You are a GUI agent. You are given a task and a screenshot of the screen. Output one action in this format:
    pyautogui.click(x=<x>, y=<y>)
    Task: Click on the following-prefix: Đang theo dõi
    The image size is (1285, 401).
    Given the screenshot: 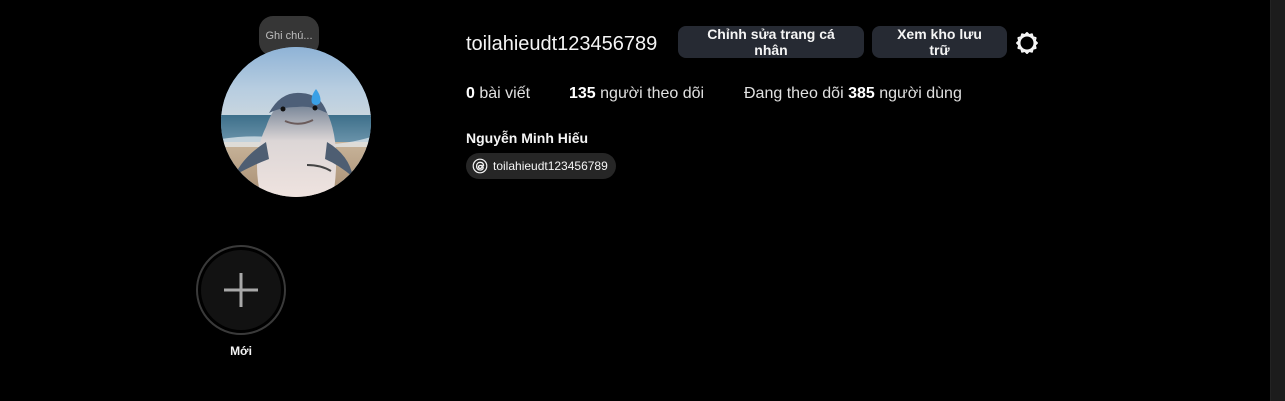 What is the action you would take?
    pyautogui.click(x=794, y=93)
    